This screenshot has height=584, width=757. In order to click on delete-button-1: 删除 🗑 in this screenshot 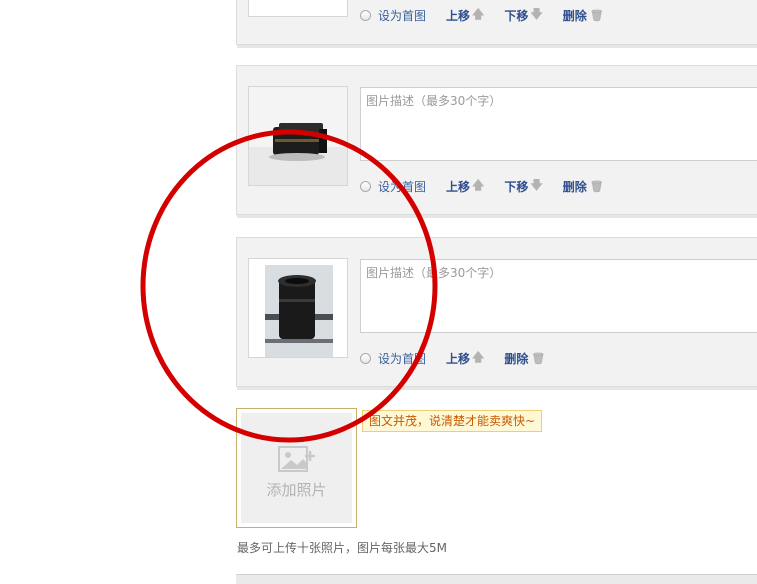, I will do `click(583, 15)`.